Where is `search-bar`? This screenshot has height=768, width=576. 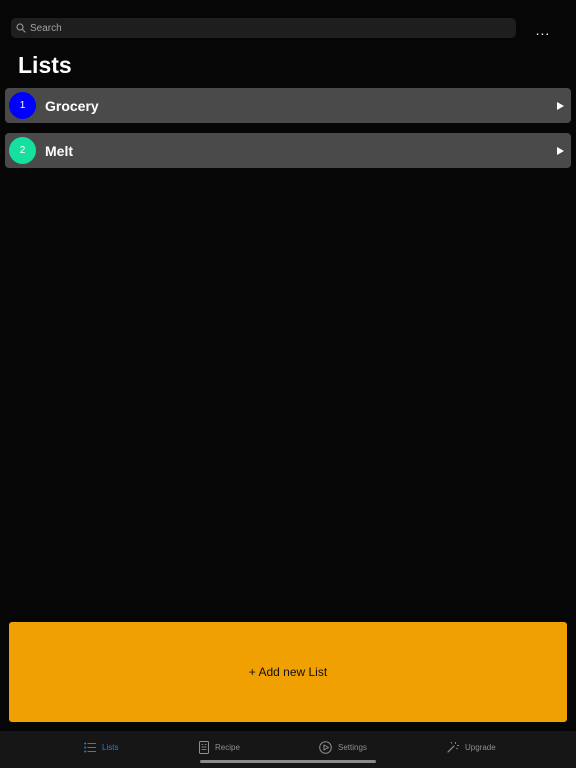 search-bar is located at coordinates (263, 28).